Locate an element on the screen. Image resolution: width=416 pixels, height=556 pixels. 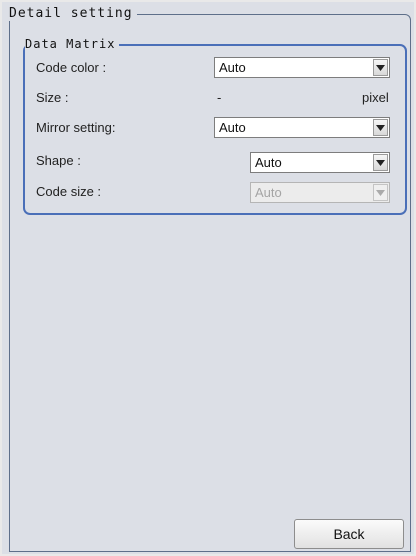
data-matrix-title: Data Matrix is located at coordinates (72, 44).